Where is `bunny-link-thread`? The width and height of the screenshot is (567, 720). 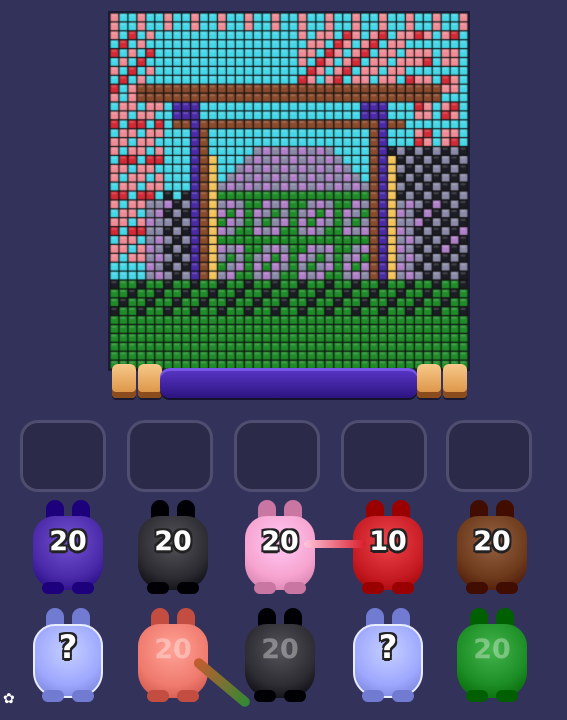 bunny-link-thread is located at coordinates (335, 544).